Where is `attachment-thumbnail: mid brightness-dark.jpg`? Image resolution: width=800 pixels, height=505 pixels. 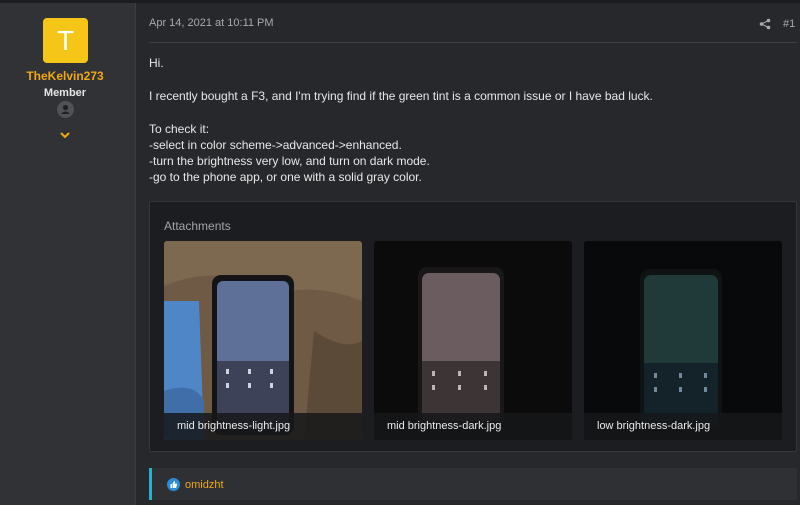
attachment-thumbnail: mid brightness-dark.jpg is located at coordinates (473, 340).